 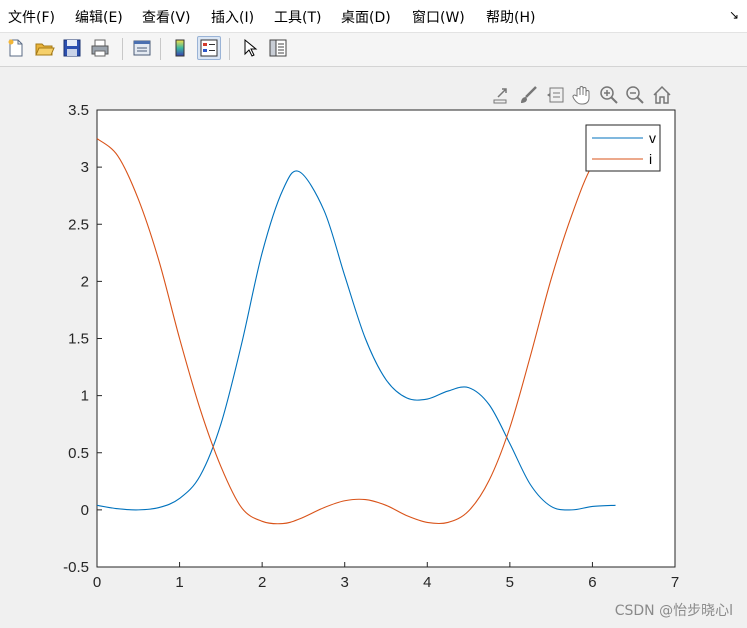 I want to click on x-tick-label: 1, so click(x=179, y=582).